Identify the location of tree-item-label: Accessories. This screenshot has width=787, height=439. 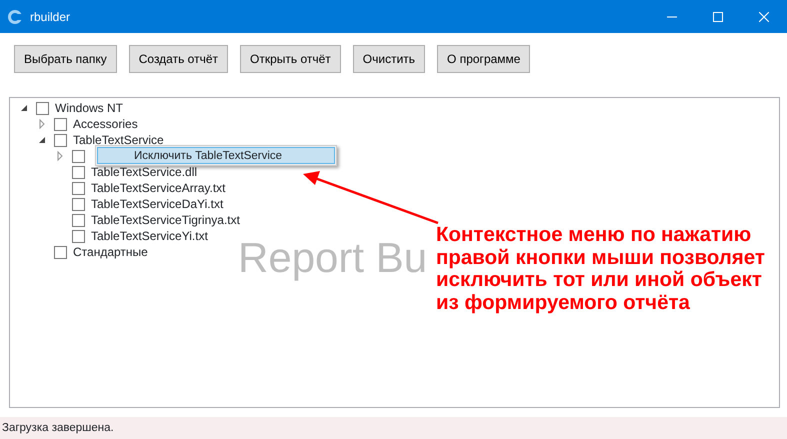
(105, 124).